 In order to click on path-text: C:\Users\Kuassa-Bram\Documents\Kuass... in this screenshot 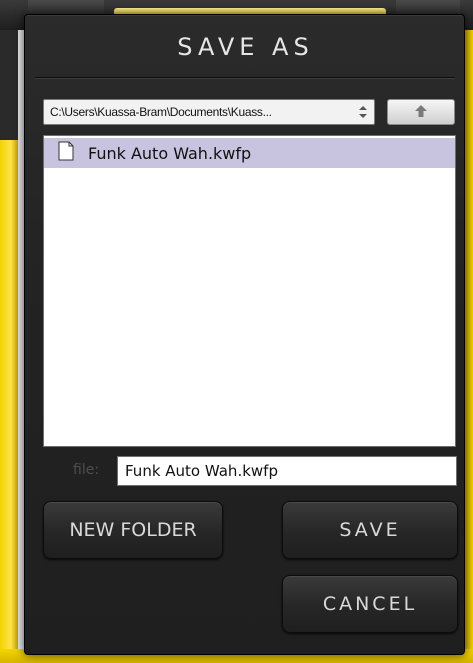, I will do `click(161, 112)`.